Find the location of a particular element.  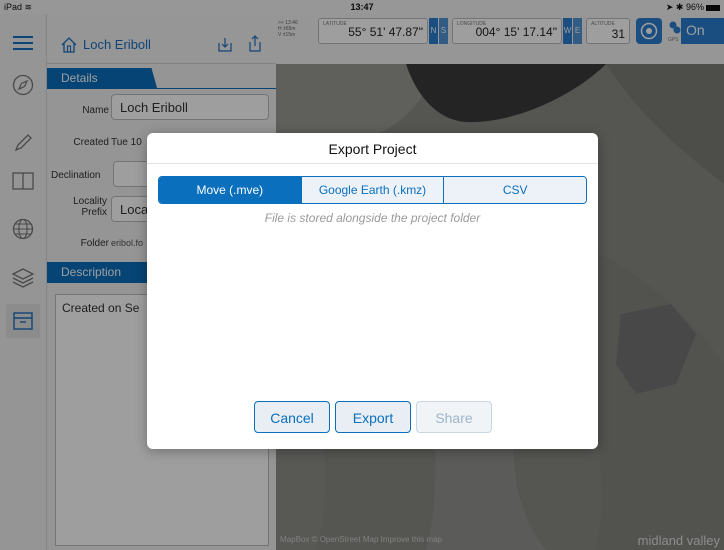

segment-kmz: Google Earth (.kmz) is located at coordinates (372, 190).